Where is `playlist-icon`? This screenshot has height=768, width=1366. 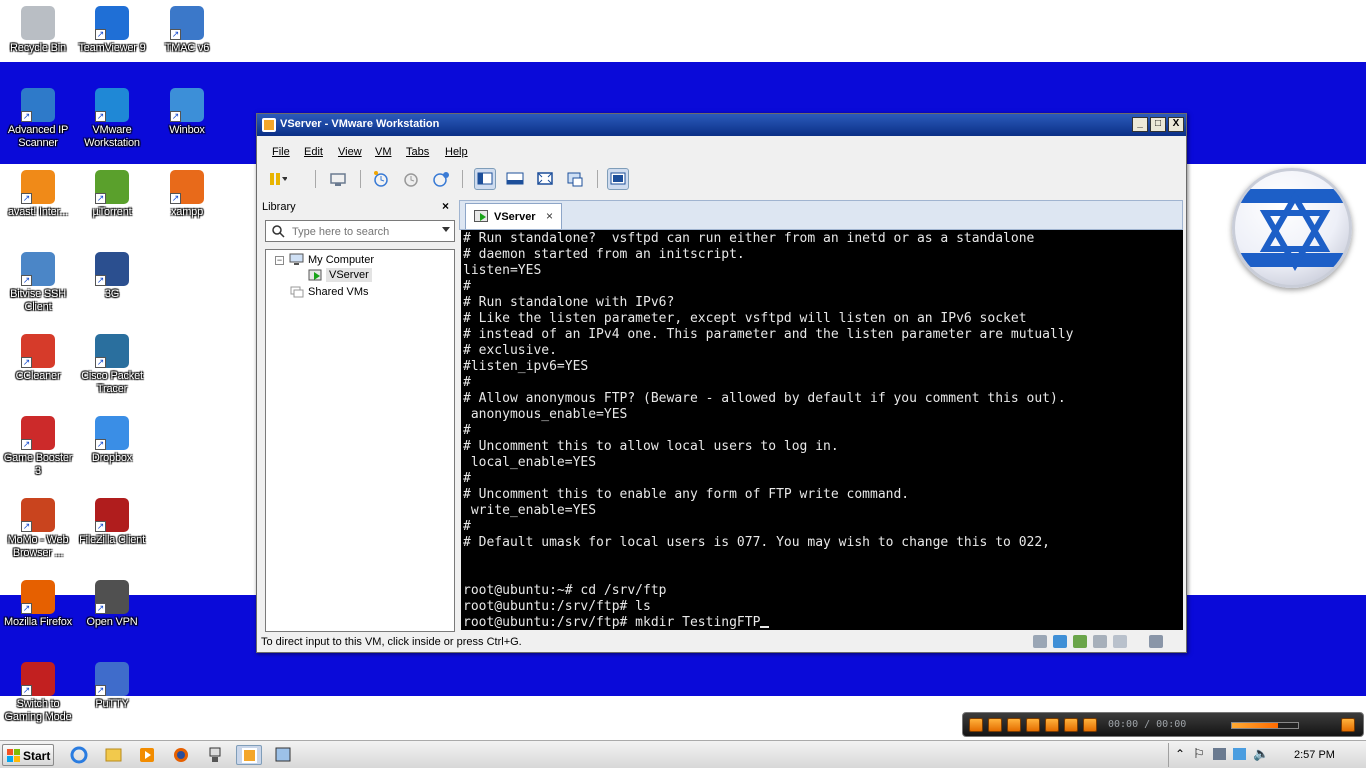
playlist-icon is located at coordinates (1090, 725).